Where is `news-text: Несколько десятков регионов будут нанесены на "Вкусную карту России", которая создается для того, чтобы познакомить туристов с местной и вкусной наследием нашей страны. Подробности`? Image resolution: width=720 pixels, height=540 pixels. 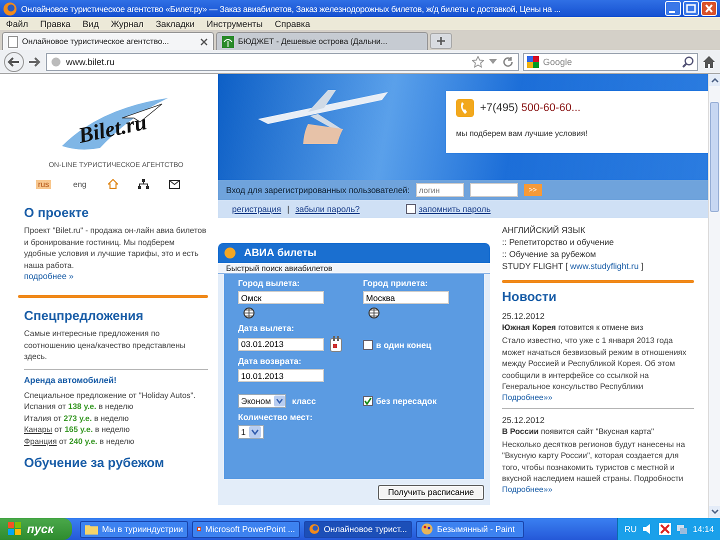 news-text: Несколько десятков регионов будут нанесены на "Вкусную карту России", которая создается для того, чтобы познакомить туристов с местной и вкусной наследием нашей страны. Подробности is located at coordinates (594, 461).